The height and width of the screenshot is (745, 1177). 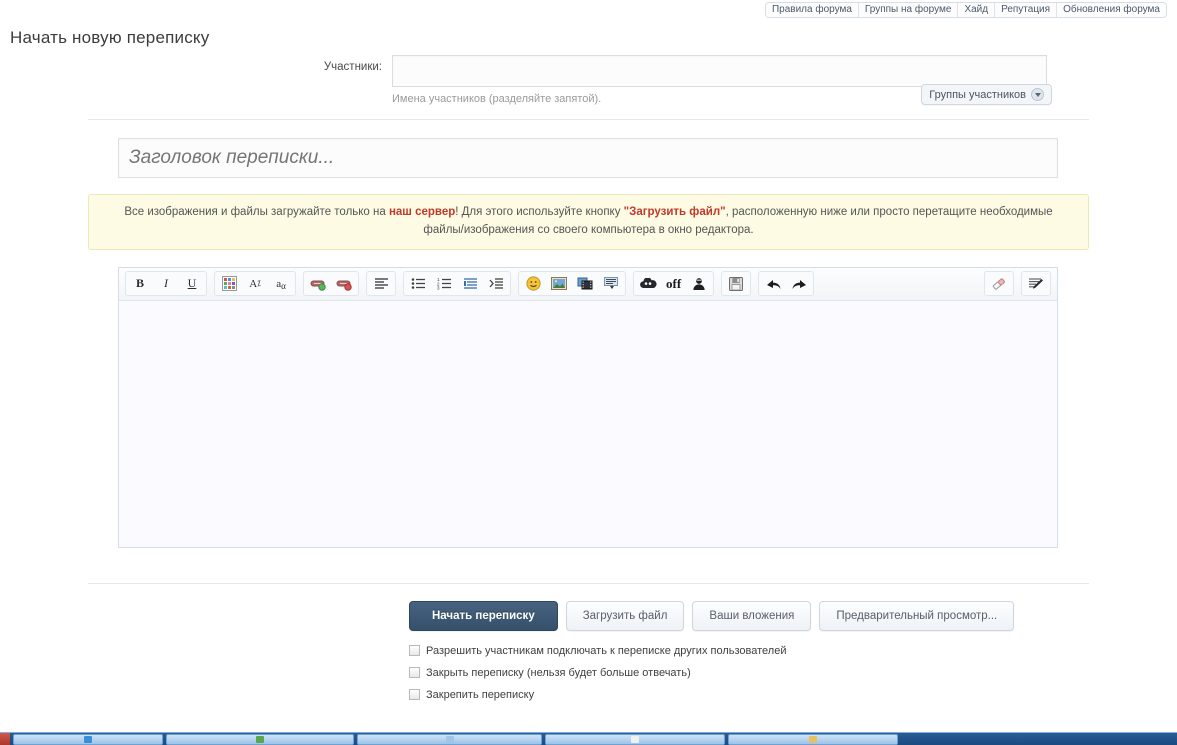 I want to click on save-group, so click(x=736, y=284).